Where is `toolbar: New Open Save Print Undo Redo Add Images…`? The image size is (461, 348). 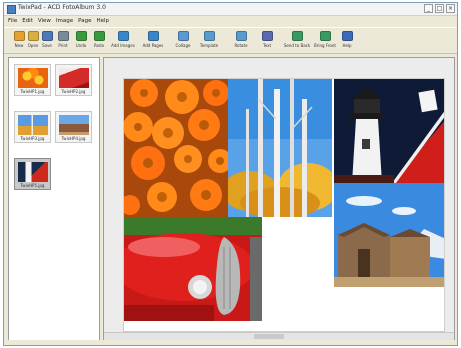
toolbar: New Open Save Print Undo Redo Add Images… is located at coordinates (230, 40).